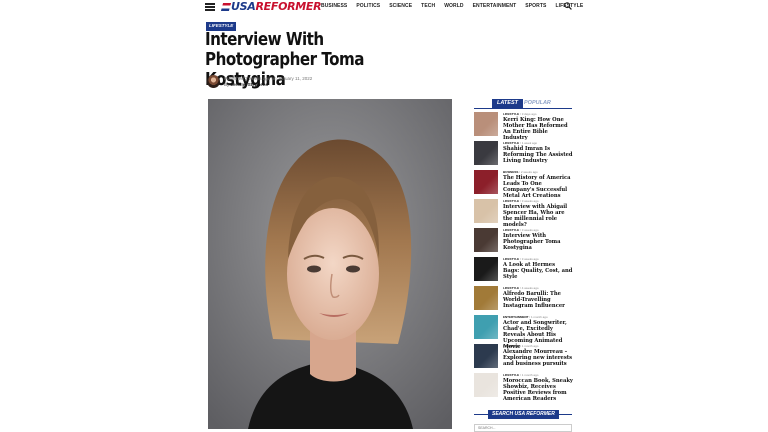 The height and width of the screenshot is (432, 768). I want to click on site-logo: USAREFORMER, so click(271, 6).